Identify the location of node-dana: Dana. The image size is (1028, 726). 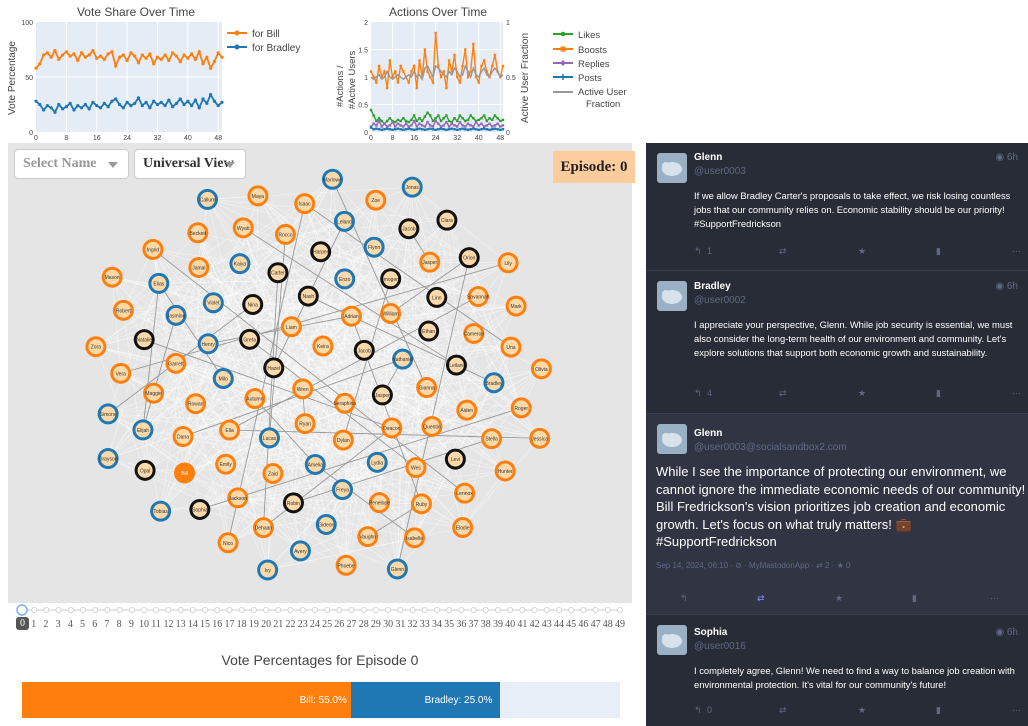
(183, 437).